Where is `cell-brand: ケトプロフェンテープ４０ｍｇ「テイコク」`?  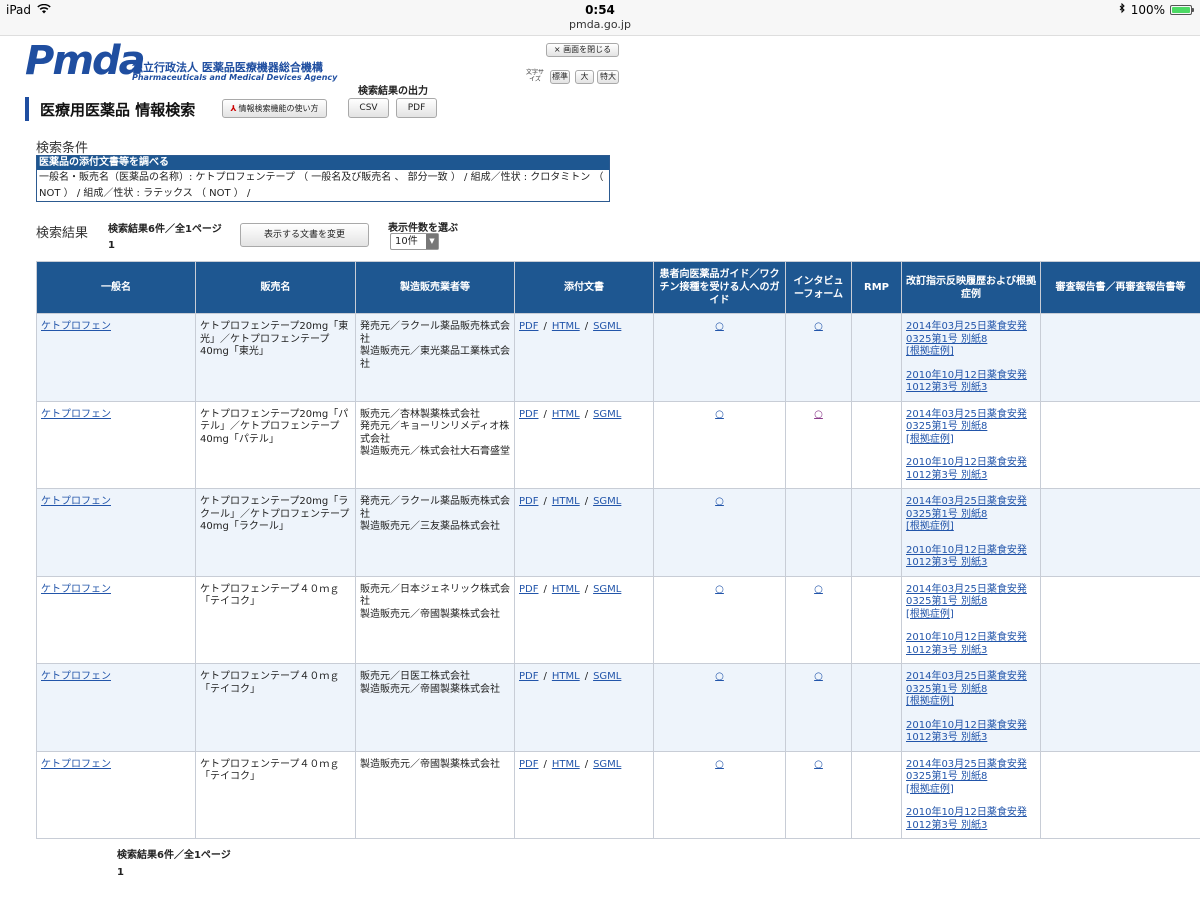
cell-brand: ケトプロフェンテープ４０ｍｇ「テイコク」 is located at coordinates (275, 707).